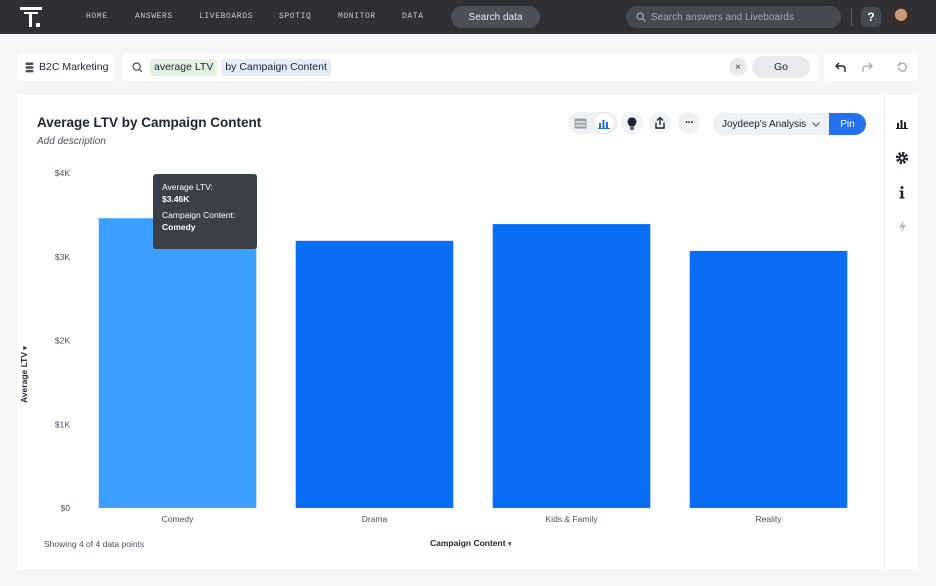  What do you see at coordinates (902, 123) in the screenshot?
I see `chart-config-icon` at bounding box center [902, 123].